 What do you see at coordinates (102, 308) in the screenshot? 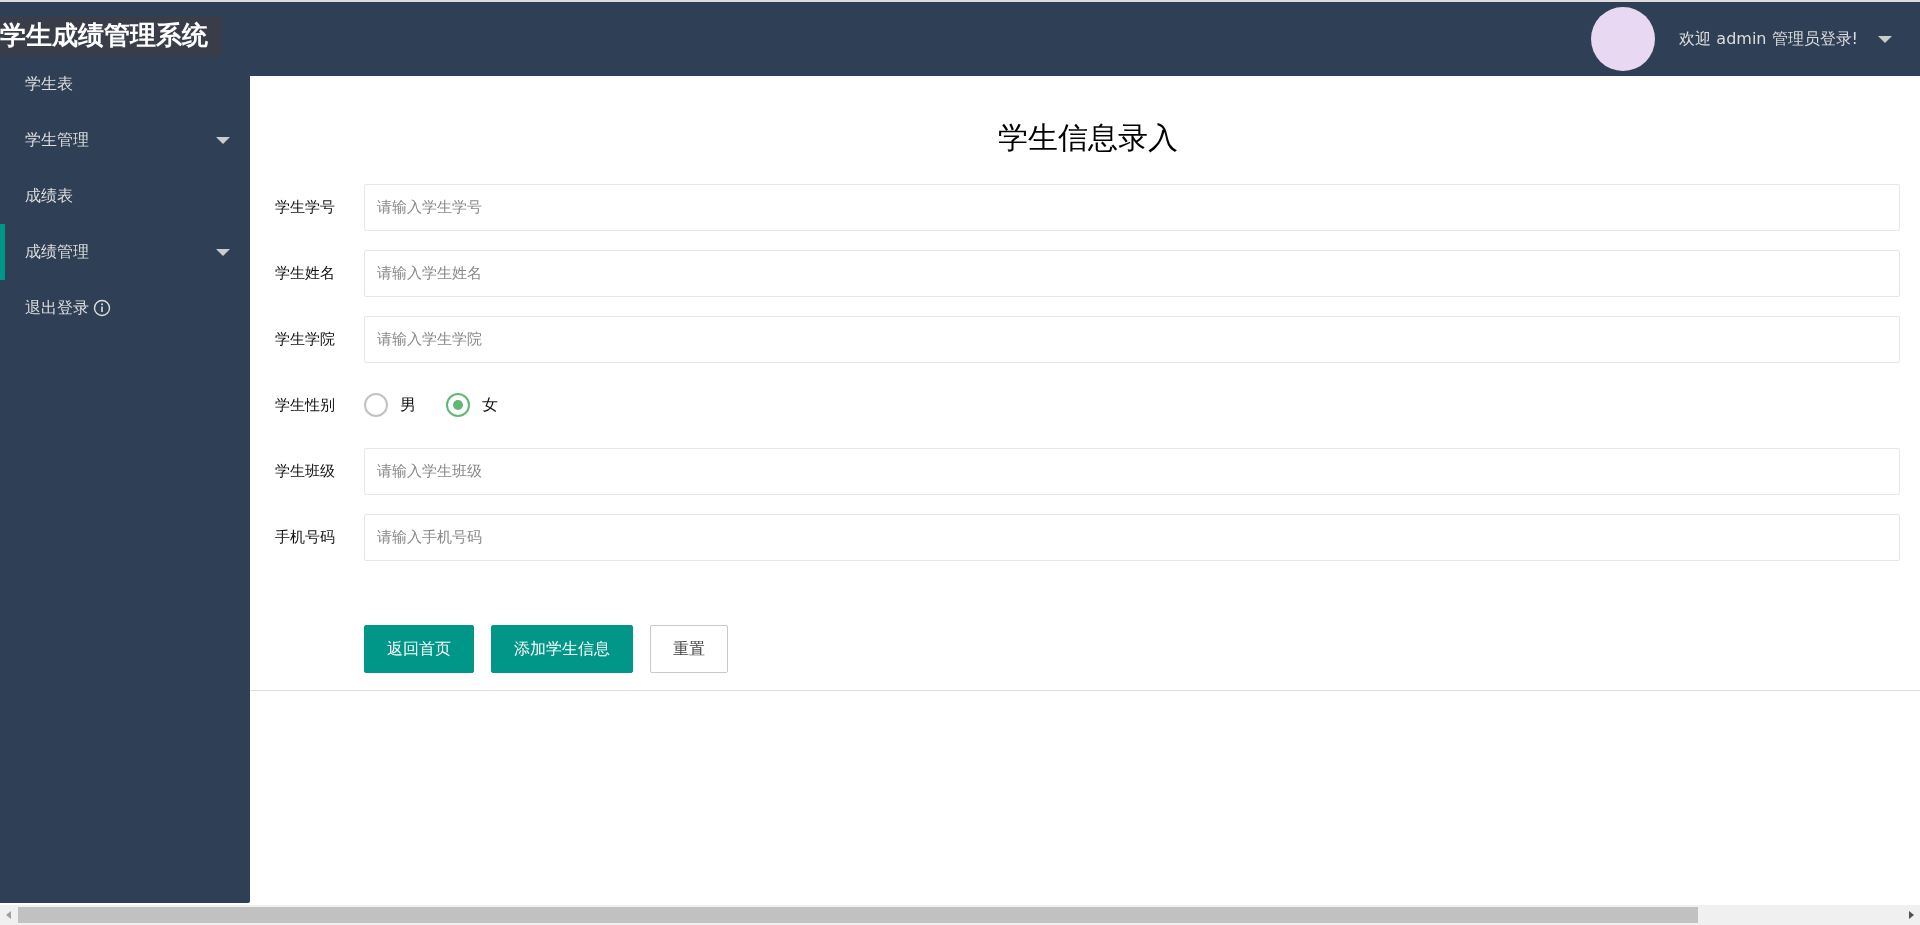
I see `info-icon` at bounding box center [102, 308].